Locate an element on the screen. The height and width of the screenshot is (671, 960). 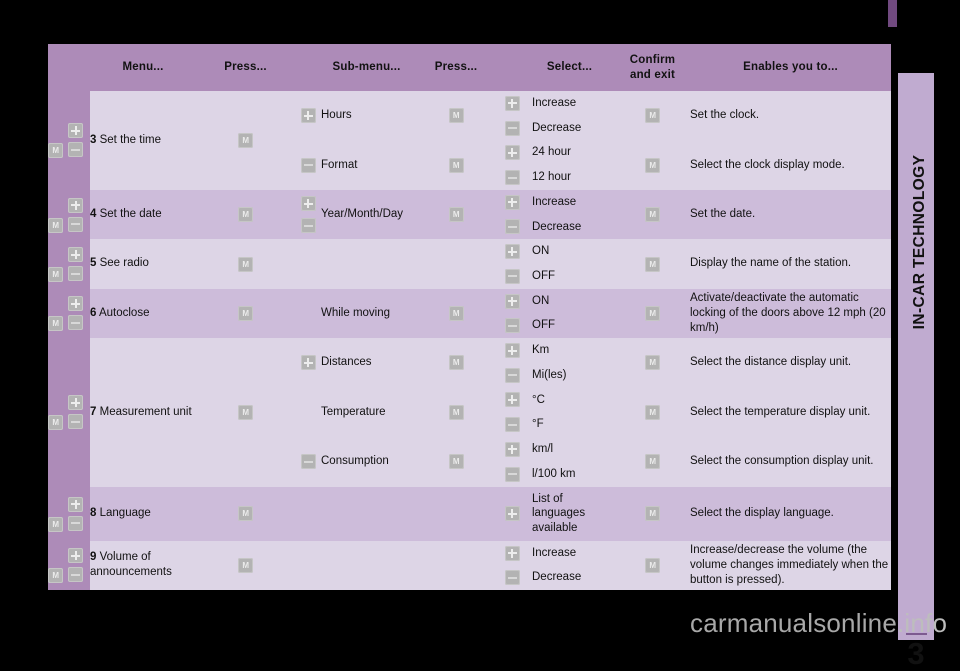
submenu-stepper is located at coordinates (308, 215).